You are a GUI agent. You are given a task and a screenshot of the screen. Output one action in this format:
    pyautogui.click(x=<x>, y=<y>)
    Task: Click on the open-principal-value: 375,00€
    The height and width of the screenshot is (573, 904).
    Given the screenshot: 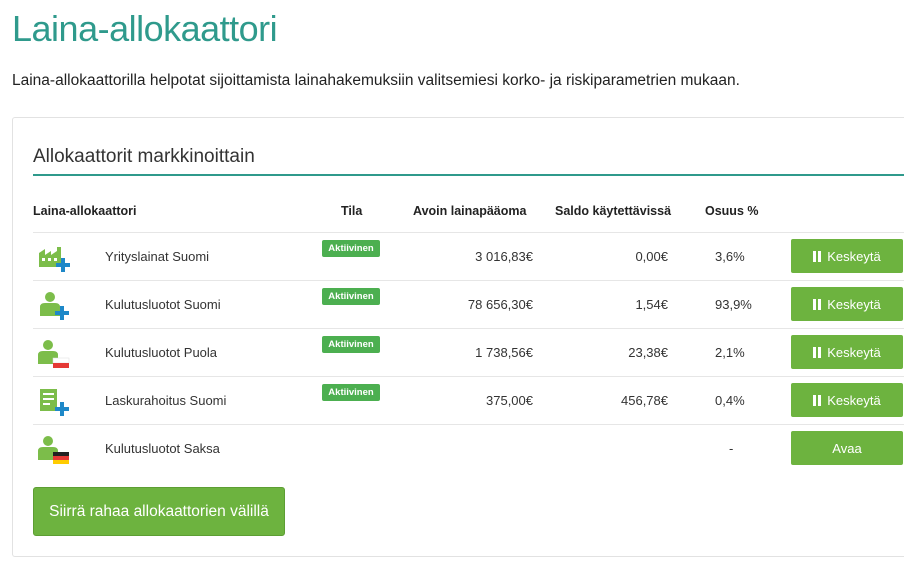 What is the action you would take?
    pyautogui.click(x=509, y=400)
    